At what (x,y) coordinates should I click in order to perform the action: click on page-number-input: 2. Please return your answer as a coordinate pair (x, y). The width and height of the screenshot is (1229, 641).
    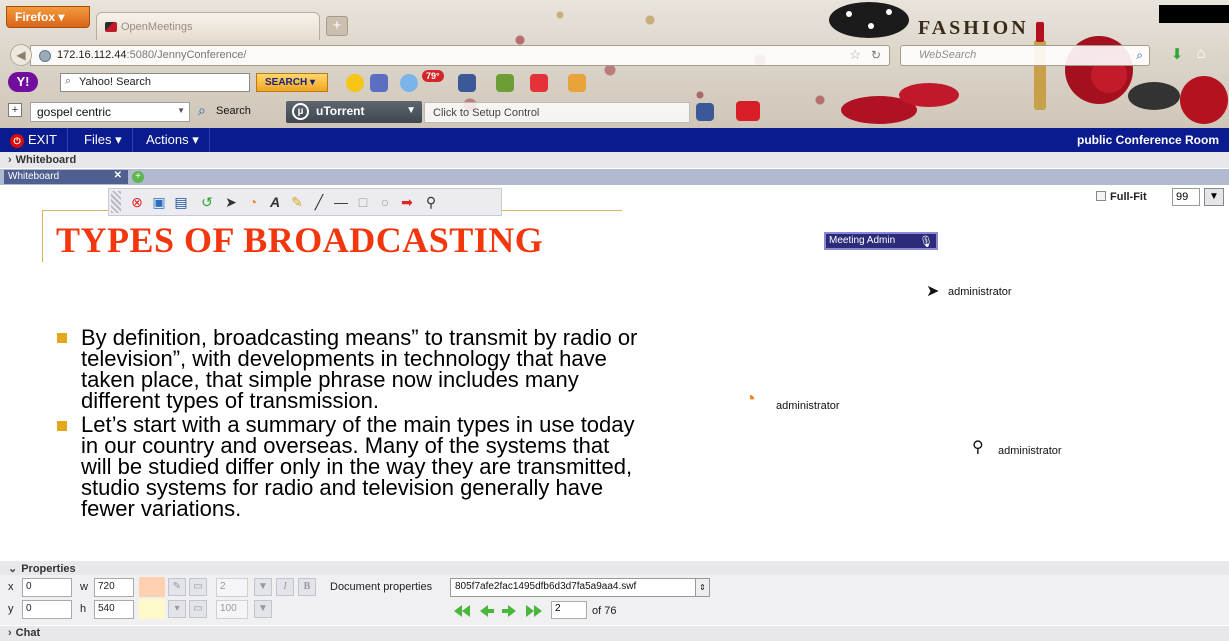
    Looking at the image, I should click on (569, 610).